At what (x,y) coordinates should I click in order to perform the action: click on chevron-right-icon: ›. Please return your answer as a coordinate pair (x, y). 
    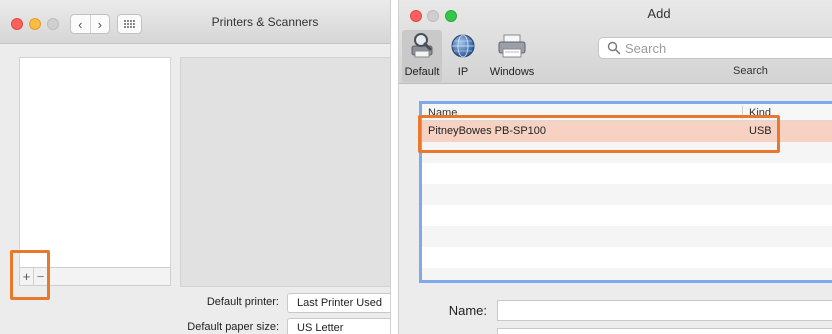
    Looking at the image, I should click on (99, 24).